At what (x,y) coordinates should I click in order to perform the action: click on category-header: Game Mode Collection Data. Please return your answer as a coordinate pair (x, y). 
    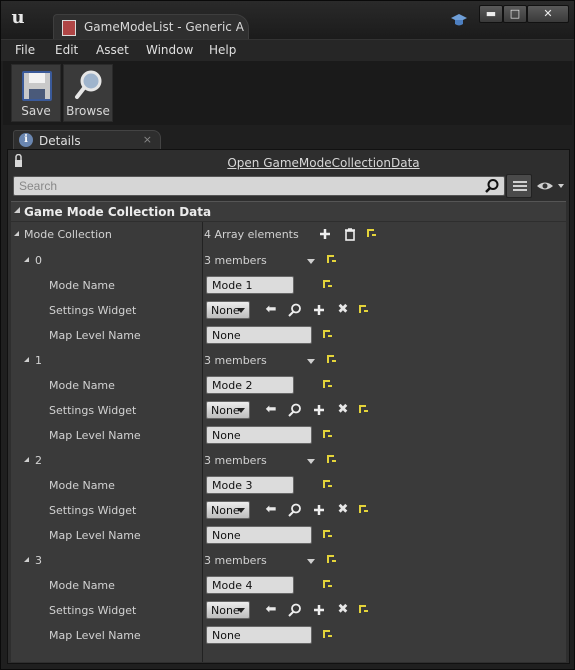
    Looking at the image, I should click on (288, 211).